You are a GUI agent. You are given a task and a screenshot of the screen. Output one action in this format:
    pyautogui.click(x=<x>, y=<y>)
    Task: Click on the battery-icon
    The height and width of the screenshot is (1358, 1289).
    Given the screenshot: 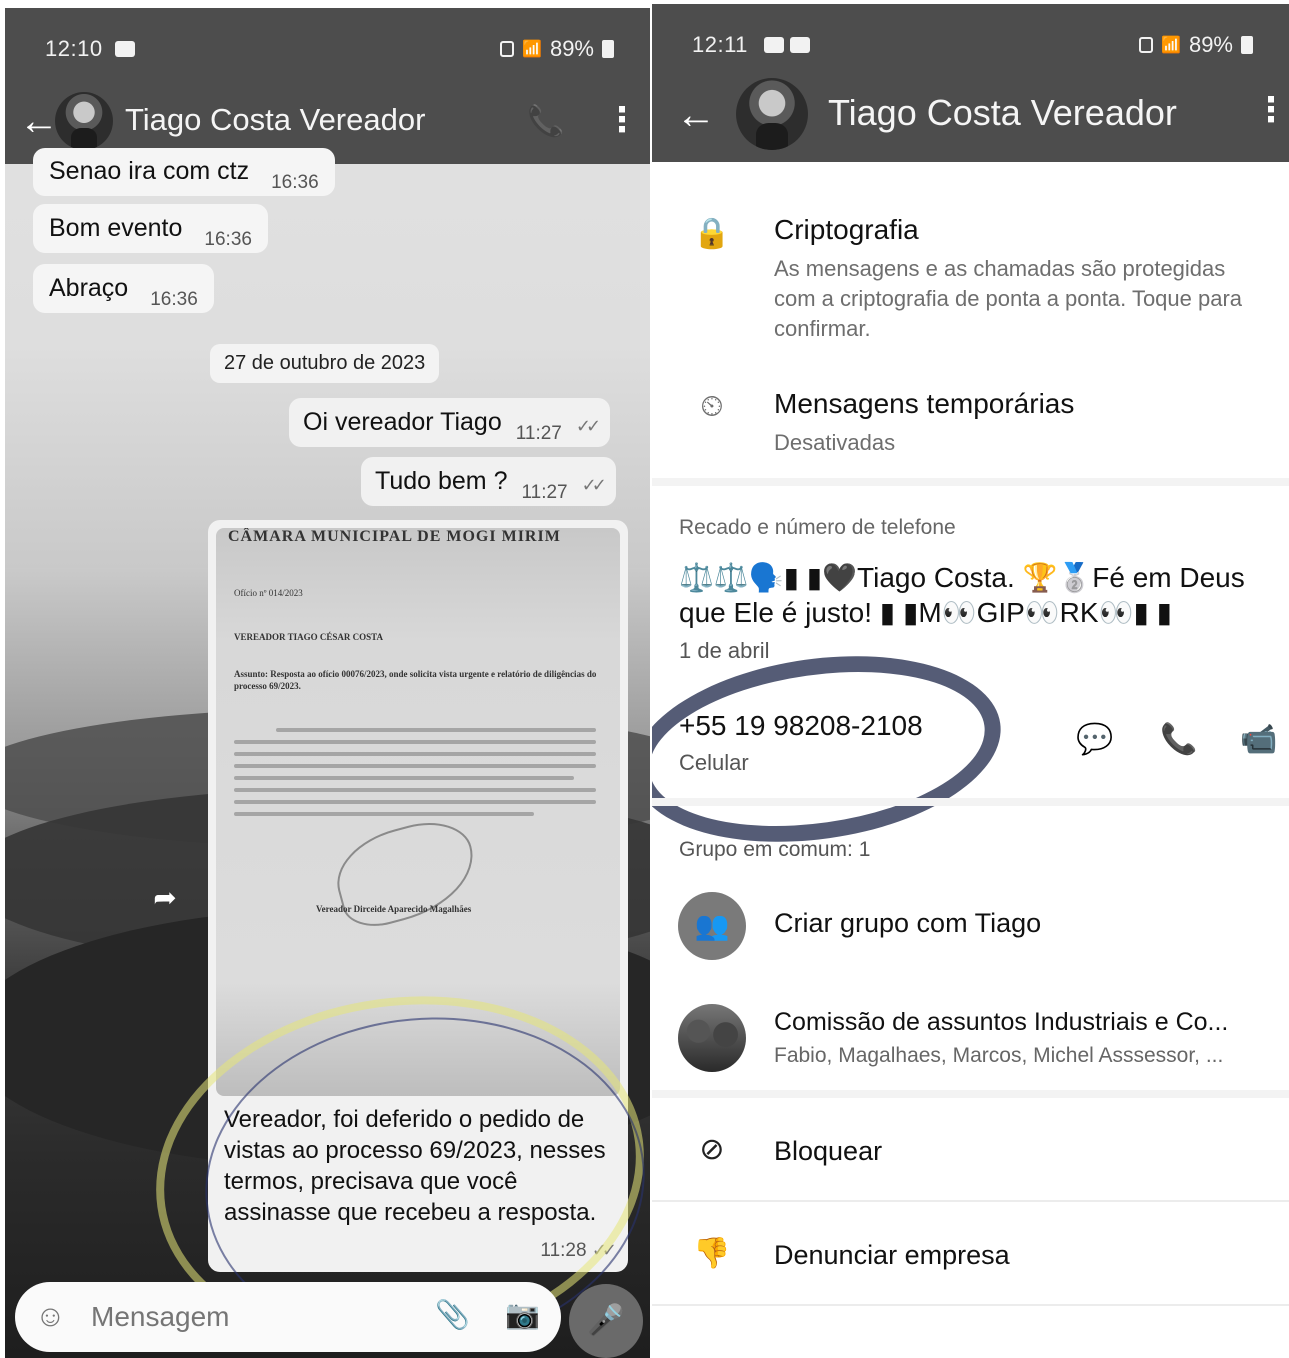 What is the action you would take?
    pyautogui.click(x=1247, y=45)
    